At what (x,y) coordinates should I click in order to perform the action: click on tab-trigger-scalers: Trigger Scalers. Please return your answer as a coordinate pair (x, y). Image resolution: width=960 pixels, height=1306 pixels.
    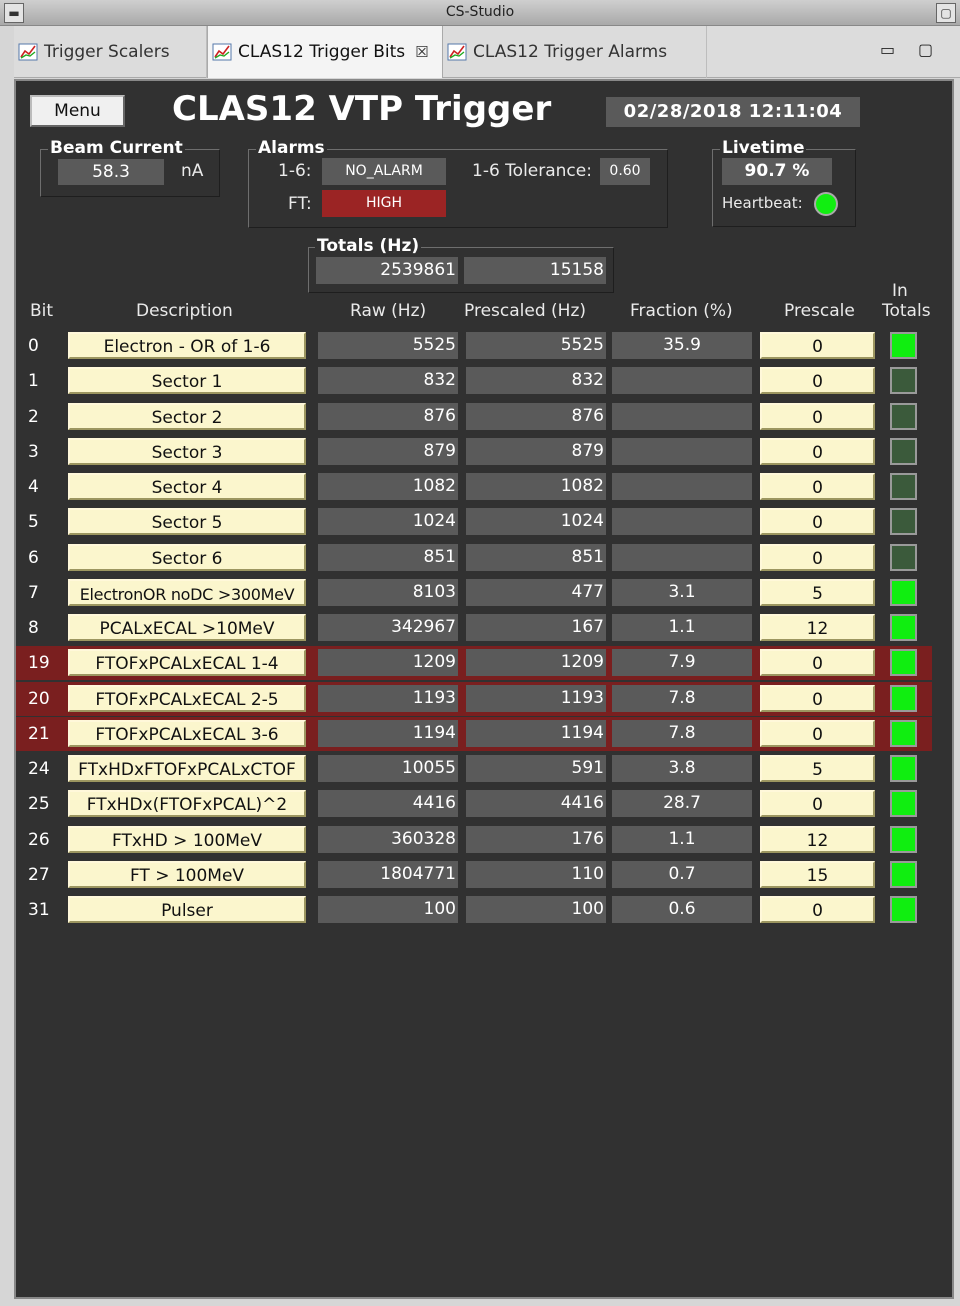
    Looking at the image, I should click on (110, 52).